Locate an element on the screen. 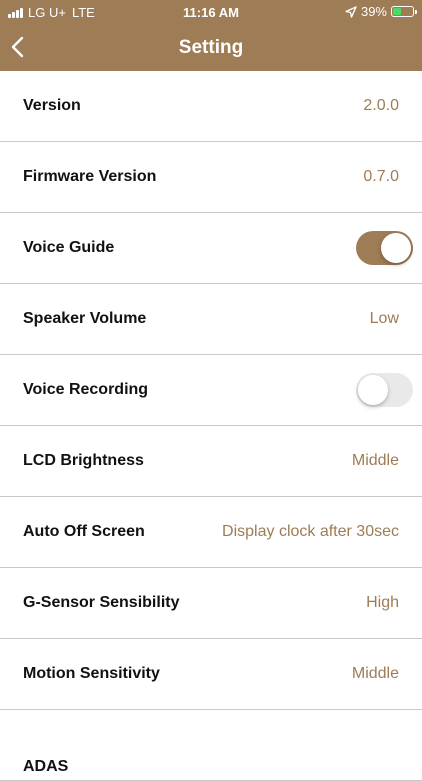 The height and width of the screenshot is (781, 422). setting-label: Version is located at coordinates (52, 105).